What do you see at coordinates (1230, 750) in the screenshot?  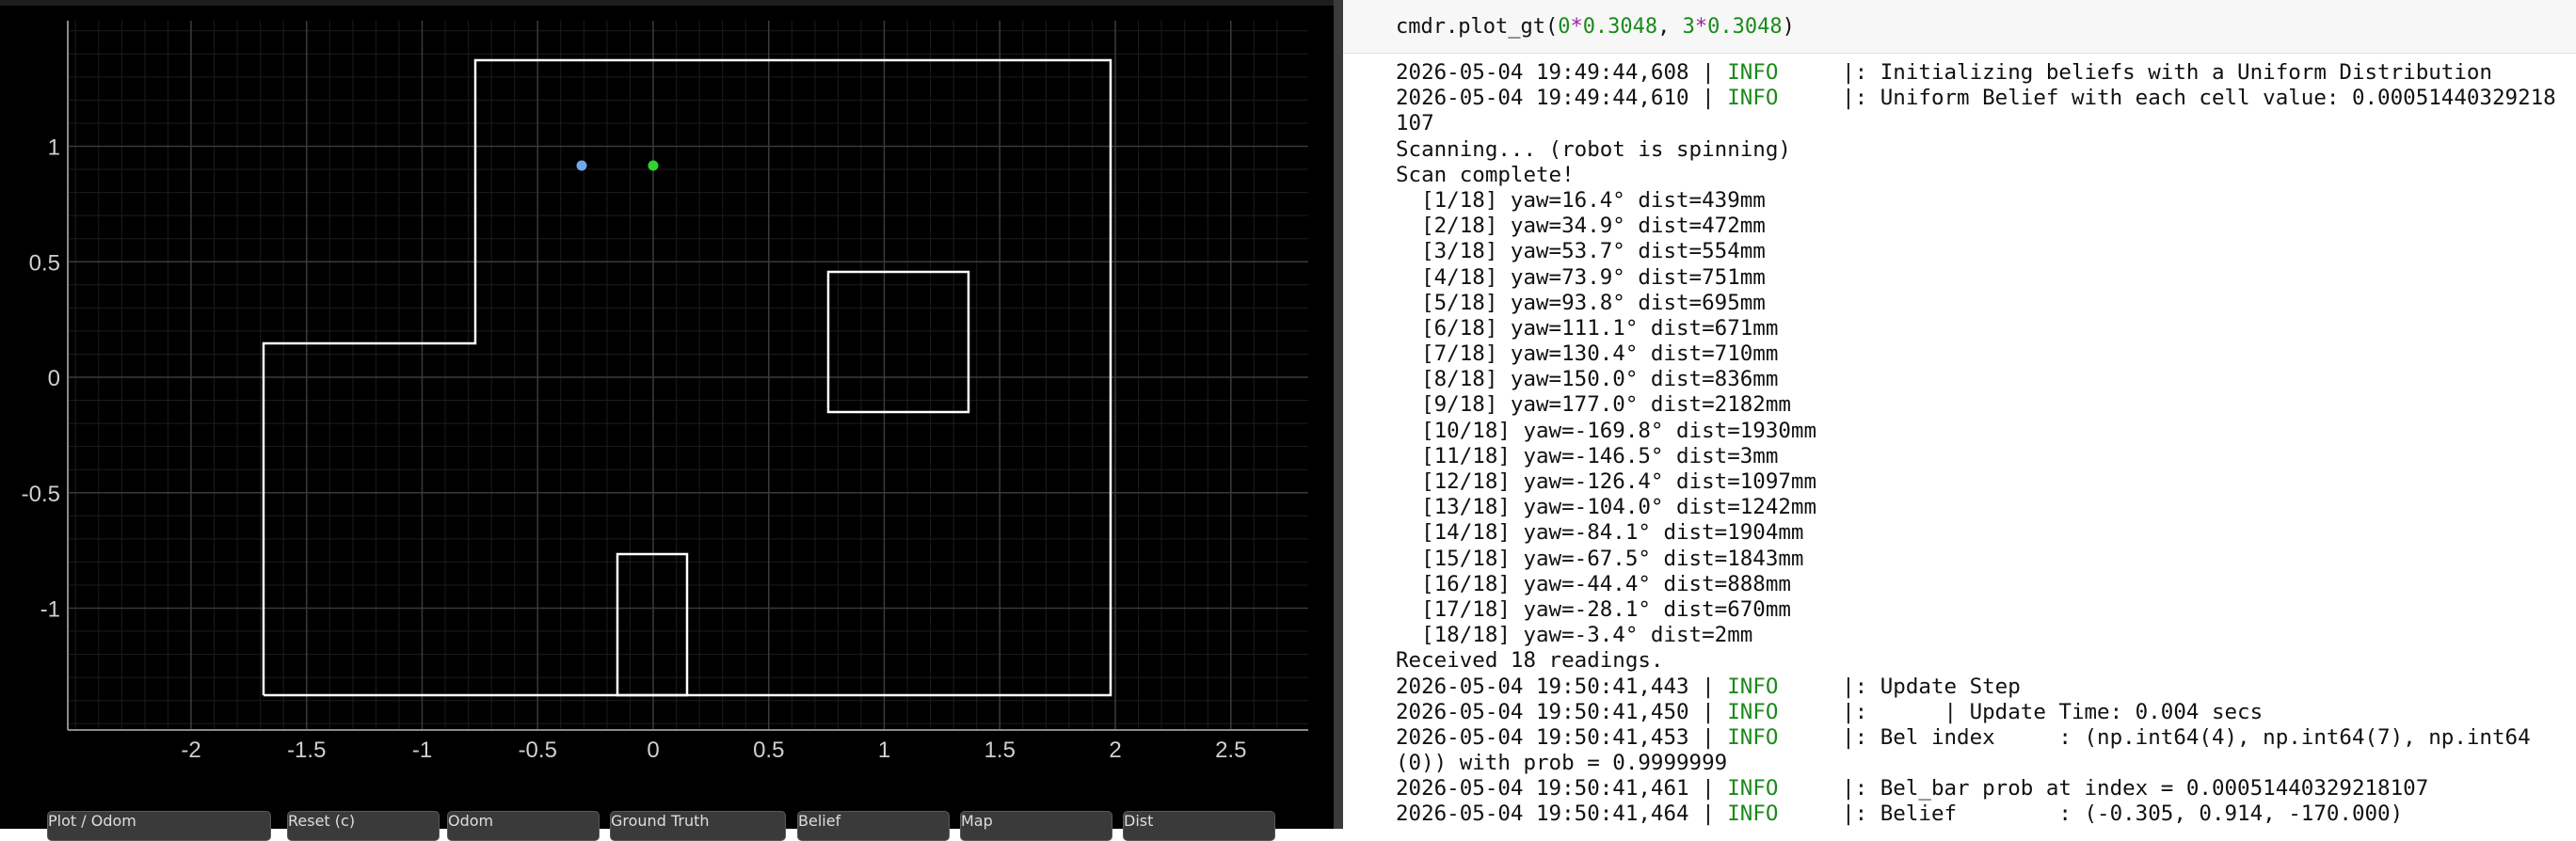 I see `x-tick-label: 2.5` at bounding box center [1230, 750].